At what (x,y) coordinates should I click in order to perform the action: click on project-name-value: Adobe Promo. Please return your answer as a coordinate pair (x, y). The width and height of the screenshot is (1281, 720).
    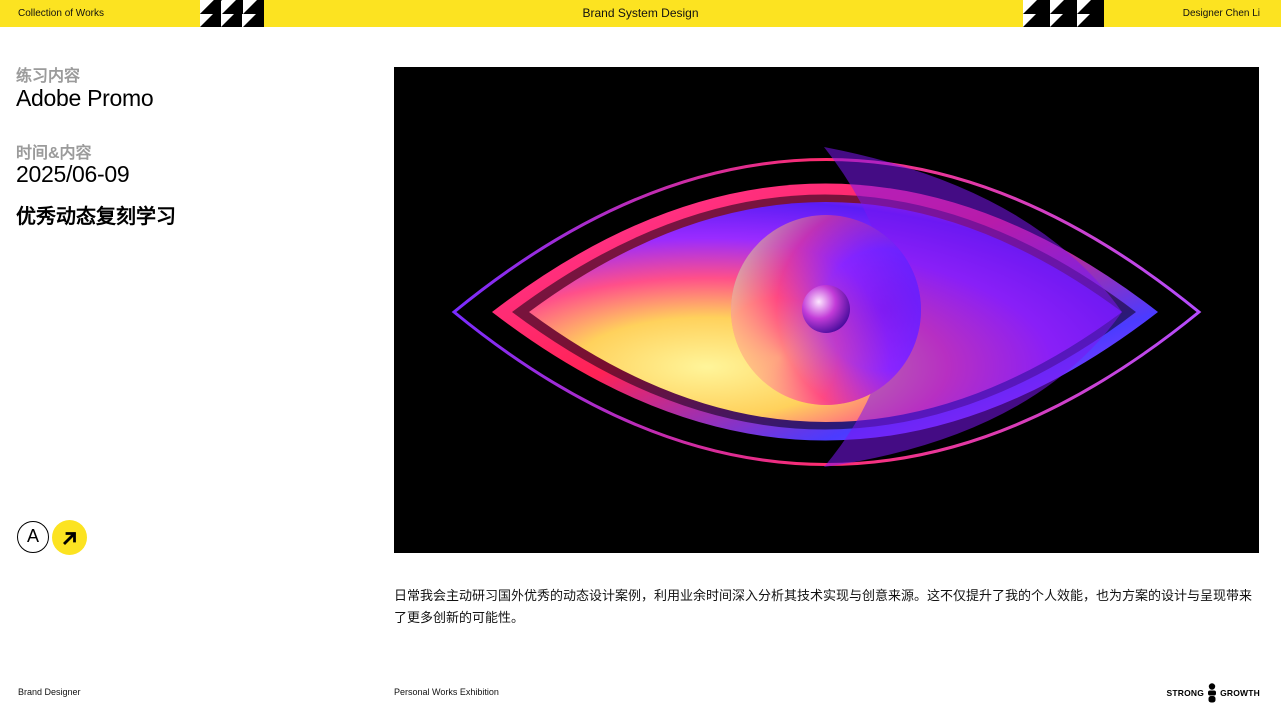
    Looking at the image, I should click on (85, 98).